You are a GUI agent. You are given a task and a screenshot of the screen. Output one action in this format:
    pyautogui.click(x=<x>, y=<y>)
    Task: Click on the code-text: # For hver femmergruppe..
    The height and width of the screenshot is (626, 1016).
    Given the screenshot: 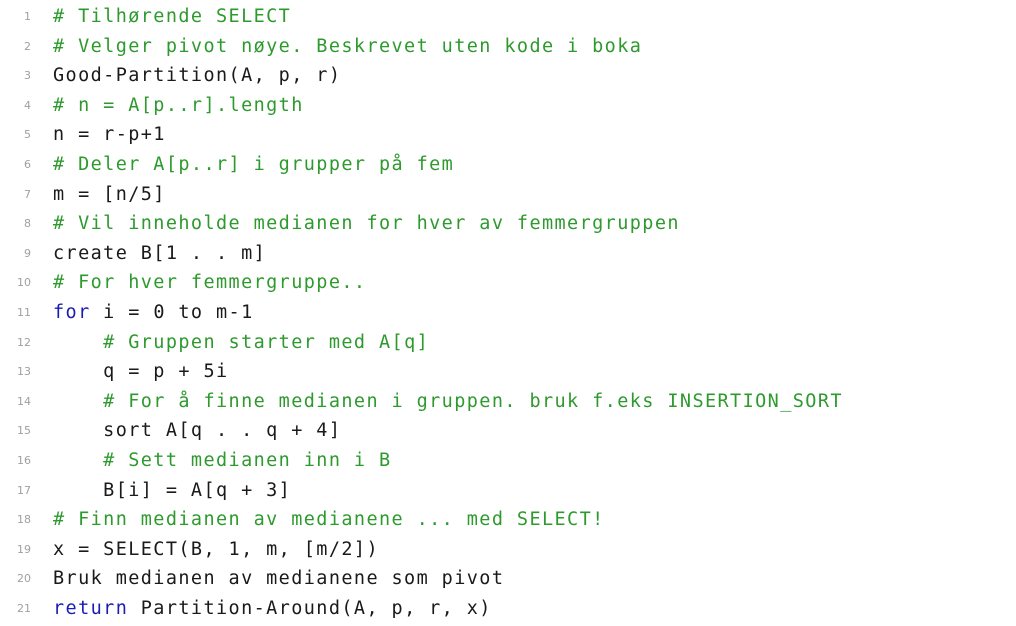 What is the action you would take?
    pyautogui.click(x=210, y=283)
    